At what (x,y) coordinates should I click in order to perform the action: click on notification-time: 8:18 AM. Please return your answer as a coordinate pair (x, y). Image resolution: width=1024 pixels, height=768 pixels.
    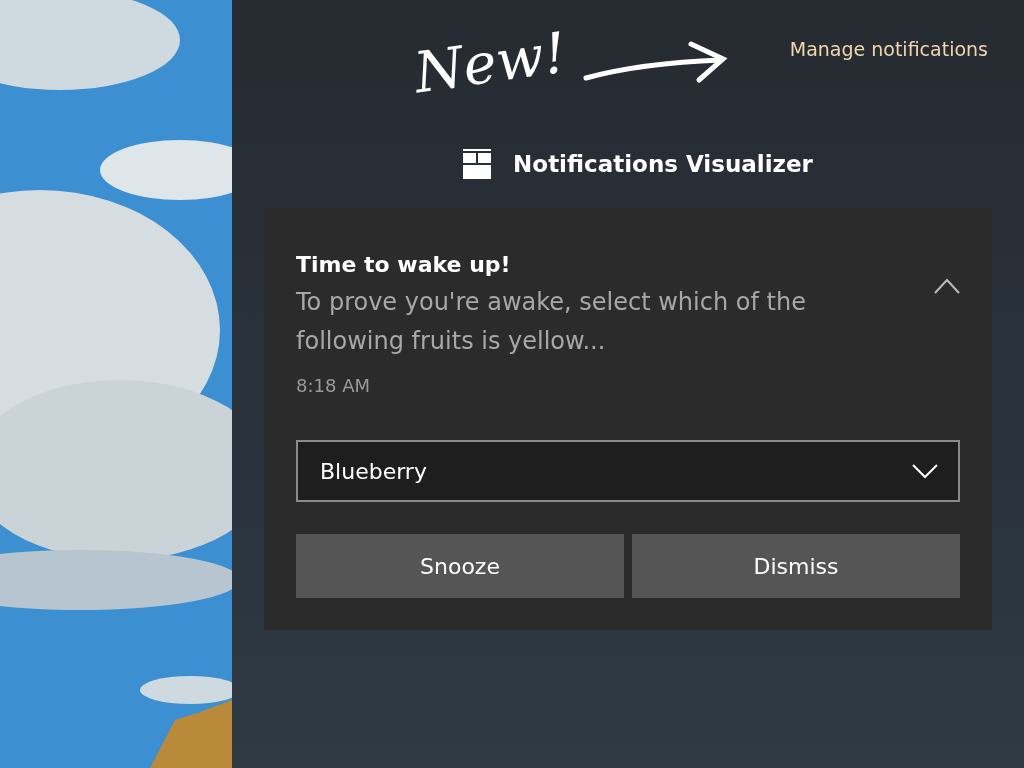
    Looking at the image, I should click on (333, 385).